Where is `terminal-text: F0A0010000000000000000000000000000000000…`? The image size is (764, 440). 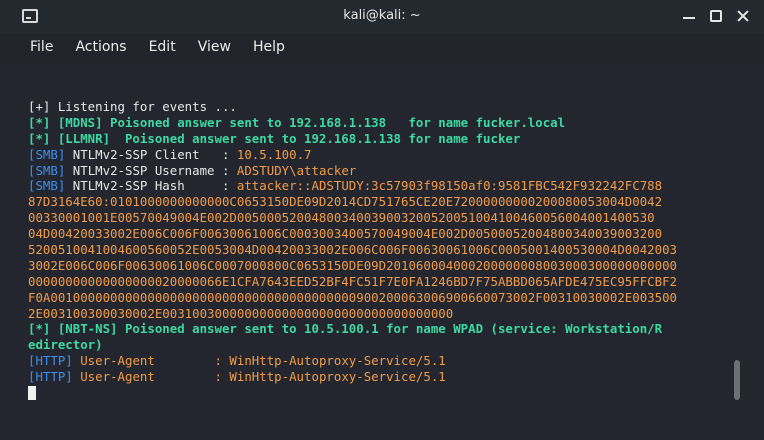 terminal-text: F0A0010000000000000000000000000000000000… is located at coordinates (353, 297).